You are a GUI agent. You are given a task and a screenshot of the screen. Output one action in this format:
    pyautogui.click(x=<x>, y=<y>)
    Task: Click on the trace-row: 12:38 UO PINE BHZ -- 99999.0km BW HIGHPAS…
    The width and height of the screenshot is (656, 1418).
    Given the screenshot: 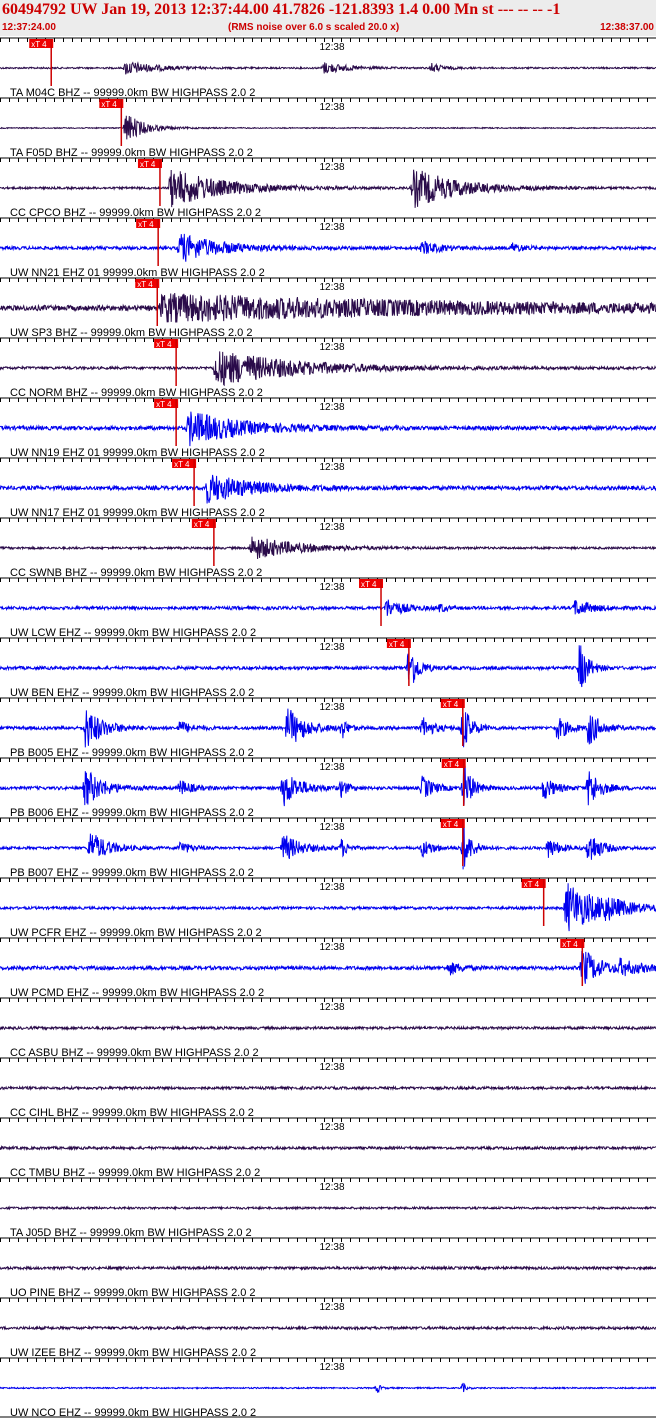 What is the action you would take?
    pyautogui.click(x=328, y=1268)
    